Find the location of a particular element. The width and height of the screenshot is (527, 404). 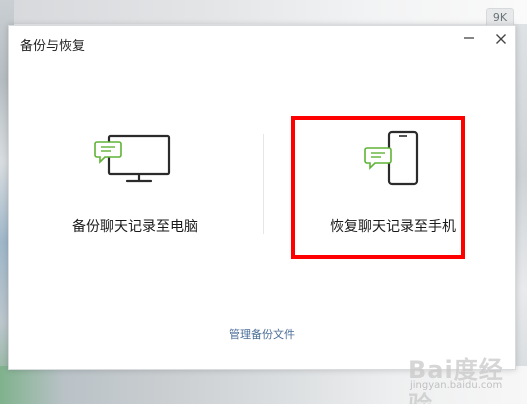

minimize-icon is located at coordinates (469, 38).